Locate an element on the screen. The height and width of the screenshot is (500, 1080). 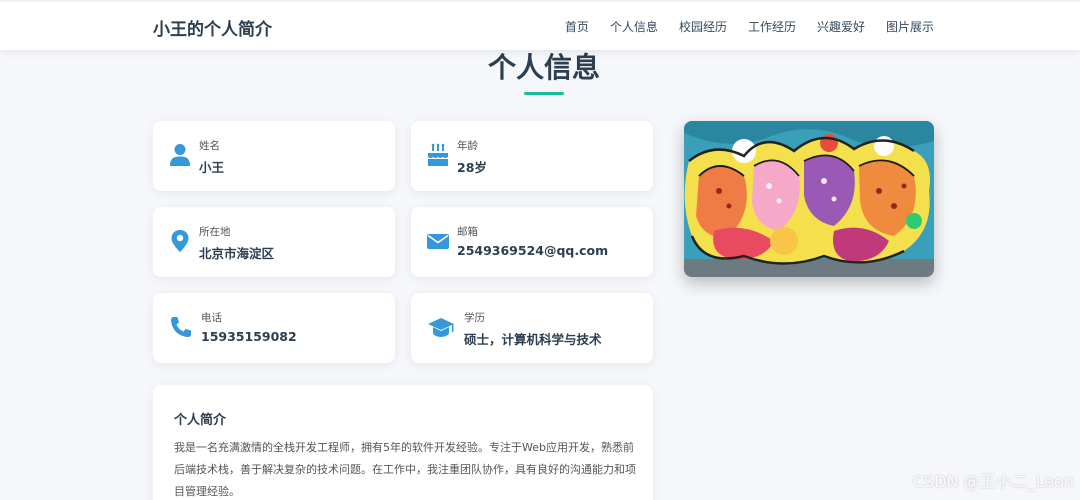
nav-link-campus: 校园经历 is located at coordinates (703, 26).